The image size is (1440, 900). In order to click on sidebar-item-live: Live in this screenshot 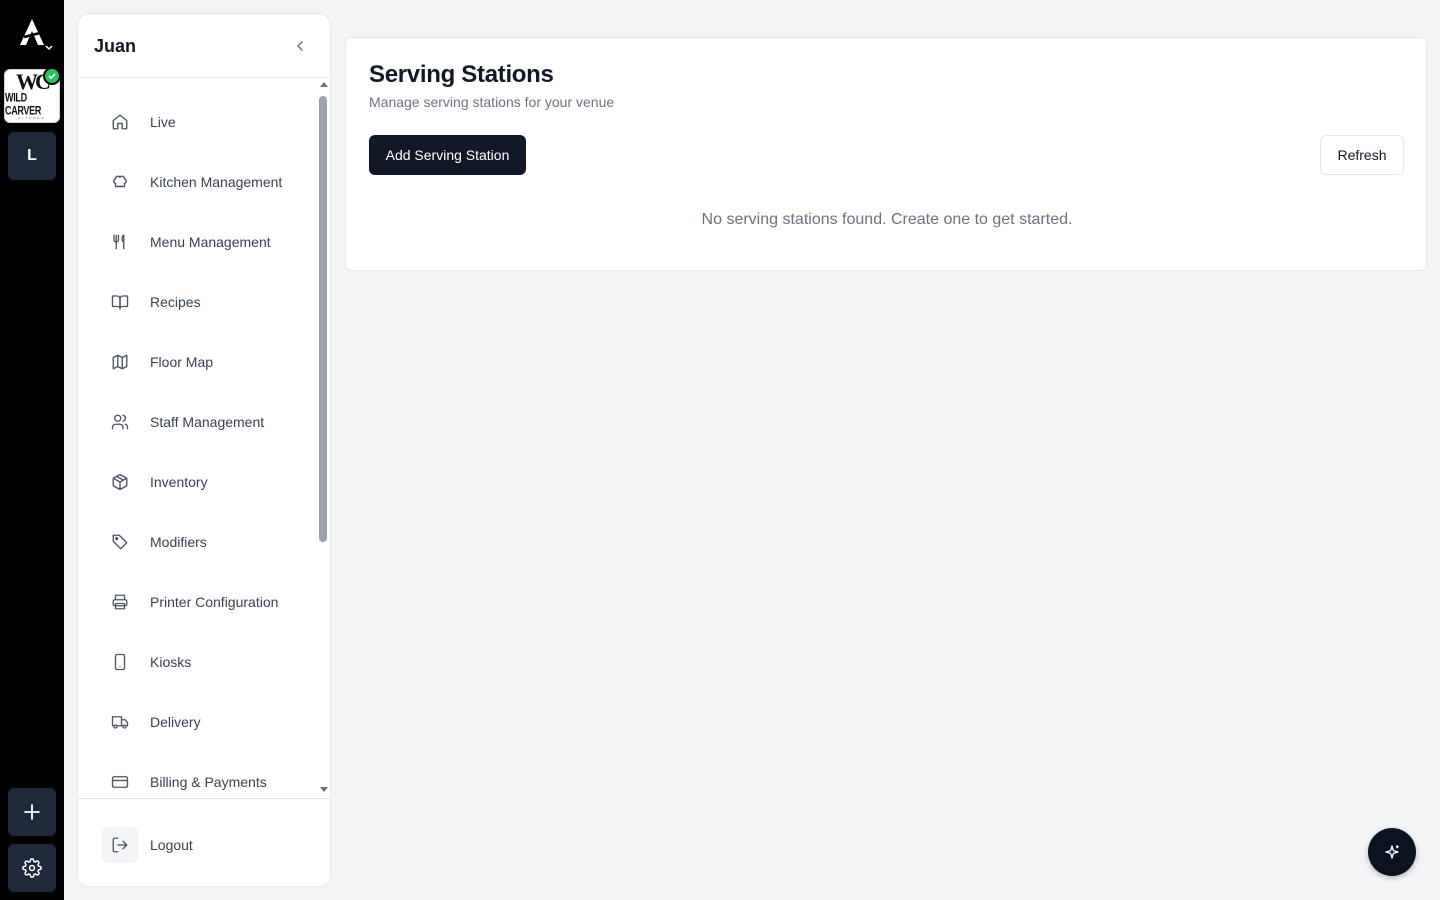, I will do `click(208, 122)`.